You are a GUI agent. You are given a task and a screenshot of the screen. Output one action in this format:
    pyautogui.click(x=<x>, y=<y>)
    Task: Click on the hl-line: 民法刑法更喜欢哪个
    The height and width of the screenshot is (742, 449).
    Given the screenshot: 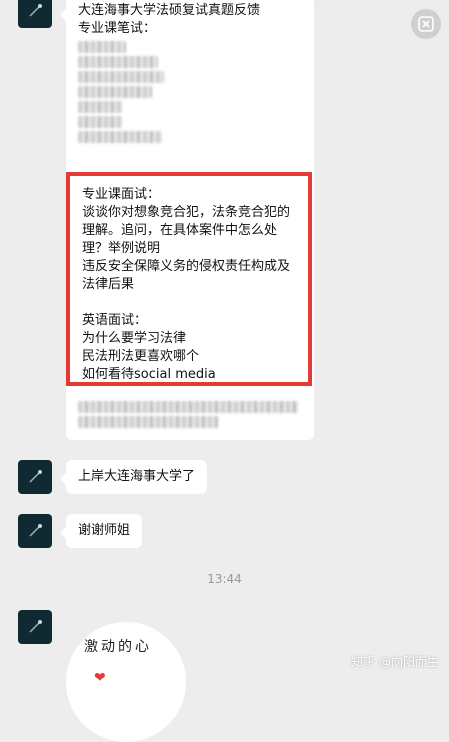 What is the action you would take?
    pyautogui.click(x=141, y=356)
    